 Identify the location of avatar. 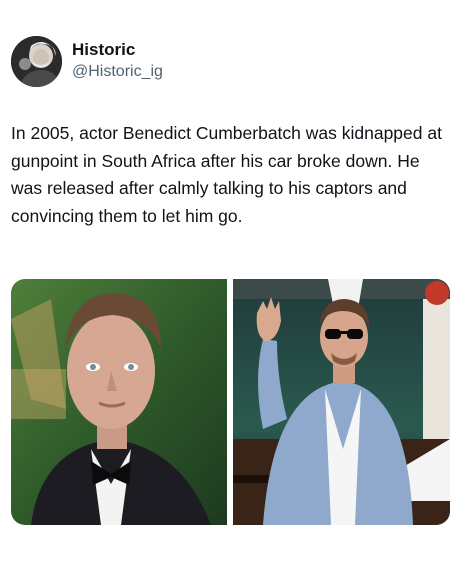
(36, 61).